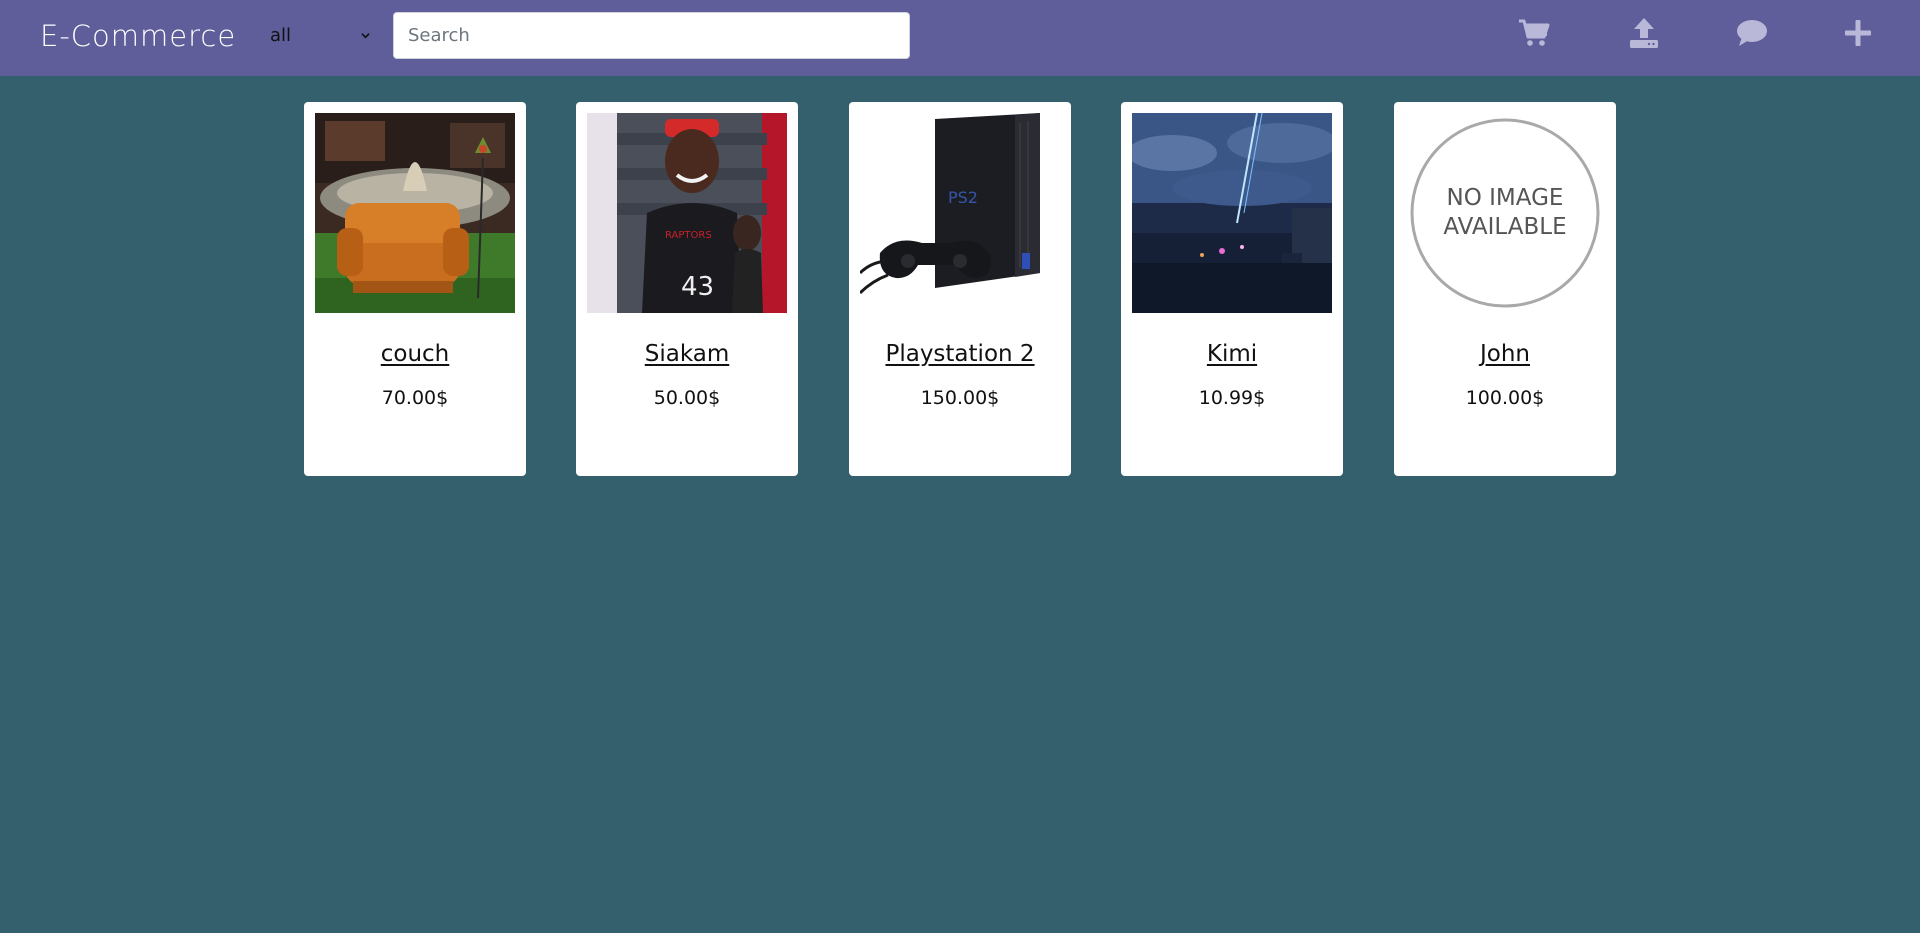 The image size is (1920, 933). What do you see at coordinates (281, 35) in the screenshot?
I see `category-select-value: all` at bounding box center [281, 35].